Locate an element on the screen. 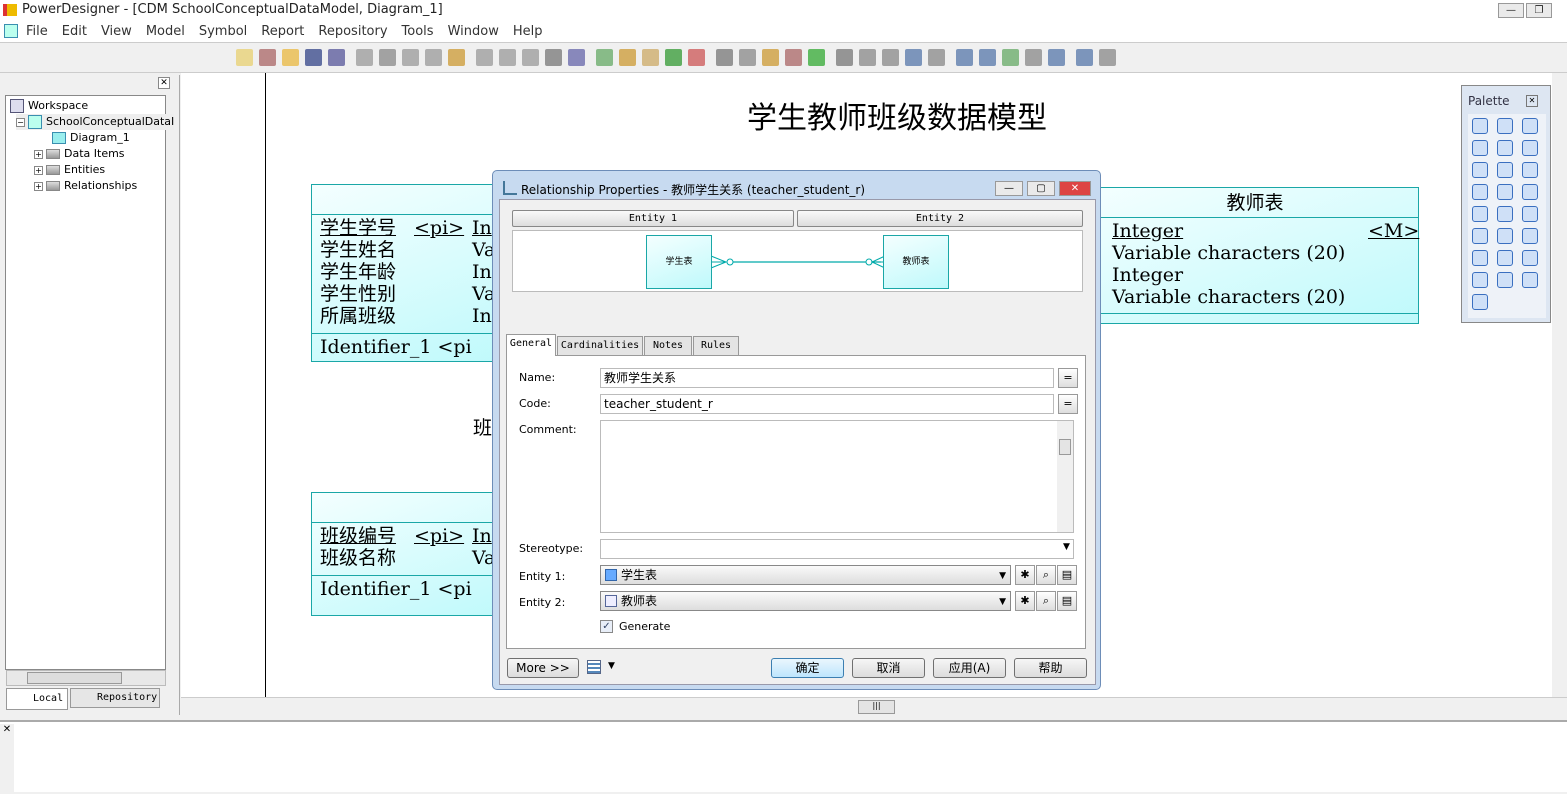 The height and width of the screenshot is (794, 1567). dialog-maximize-button: ▢ is located at coordinates (1041, 188).